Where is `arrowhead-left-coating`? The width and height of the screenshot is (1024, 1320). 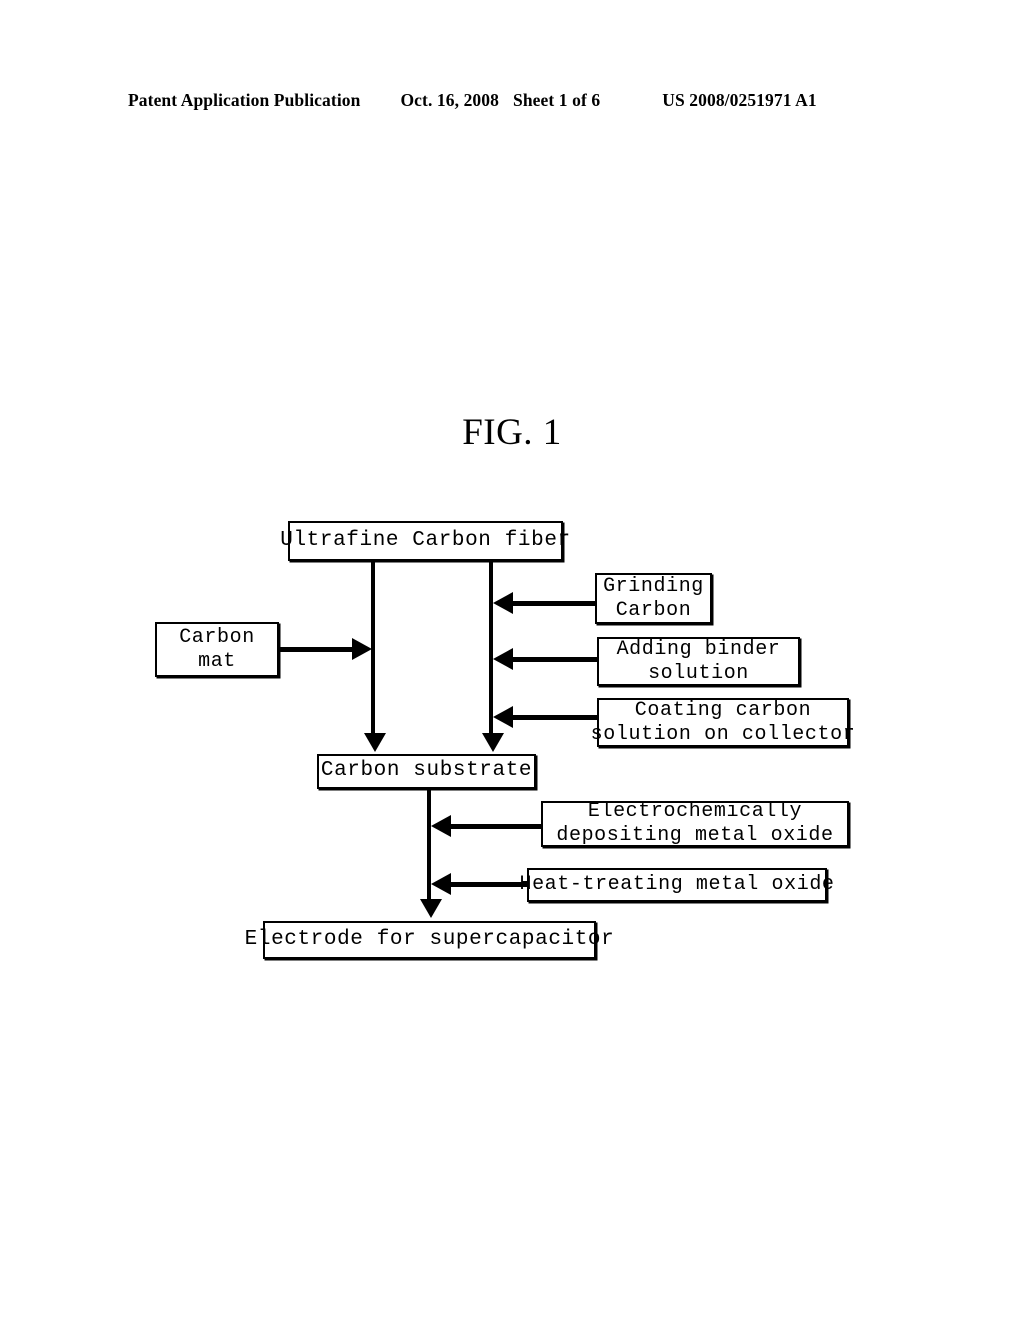 arrowhead-left-coating is located at coordinates (503, 717).